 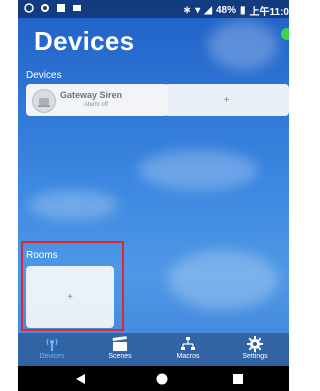 What do you see at coordinates (81, 379) in the screenshot?
I see `back-icon` at bounding box center [81, 379].